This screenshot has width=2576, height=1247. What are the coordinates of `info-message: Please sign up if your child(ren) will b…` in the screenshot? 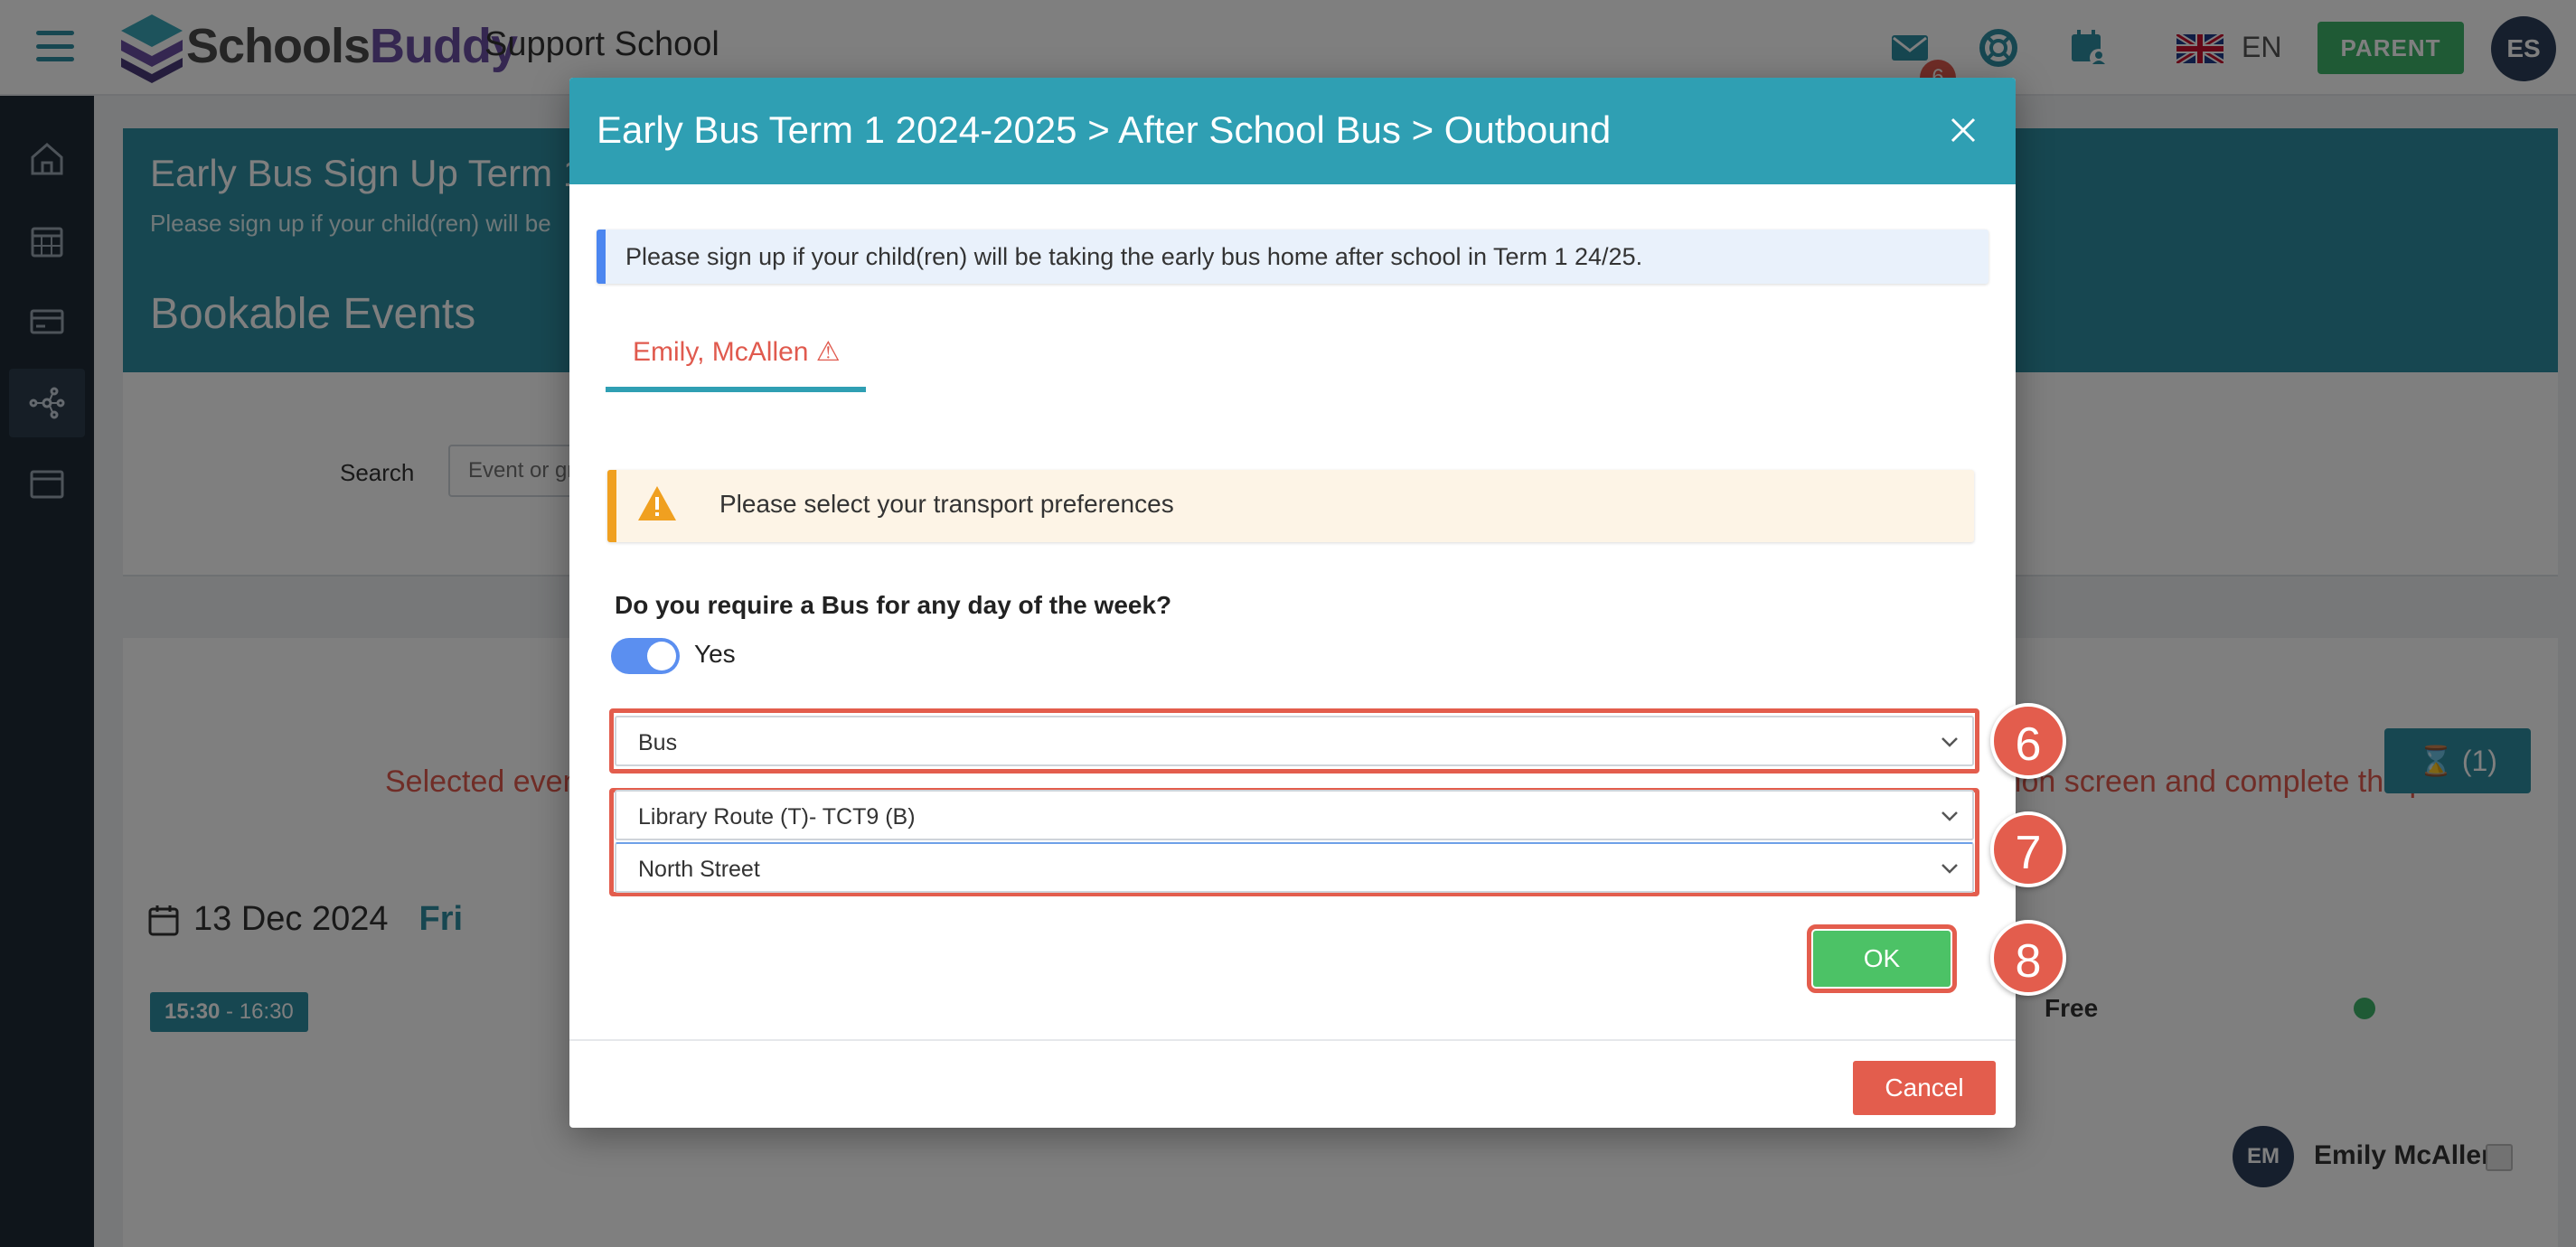 It's located at (1292, 257).